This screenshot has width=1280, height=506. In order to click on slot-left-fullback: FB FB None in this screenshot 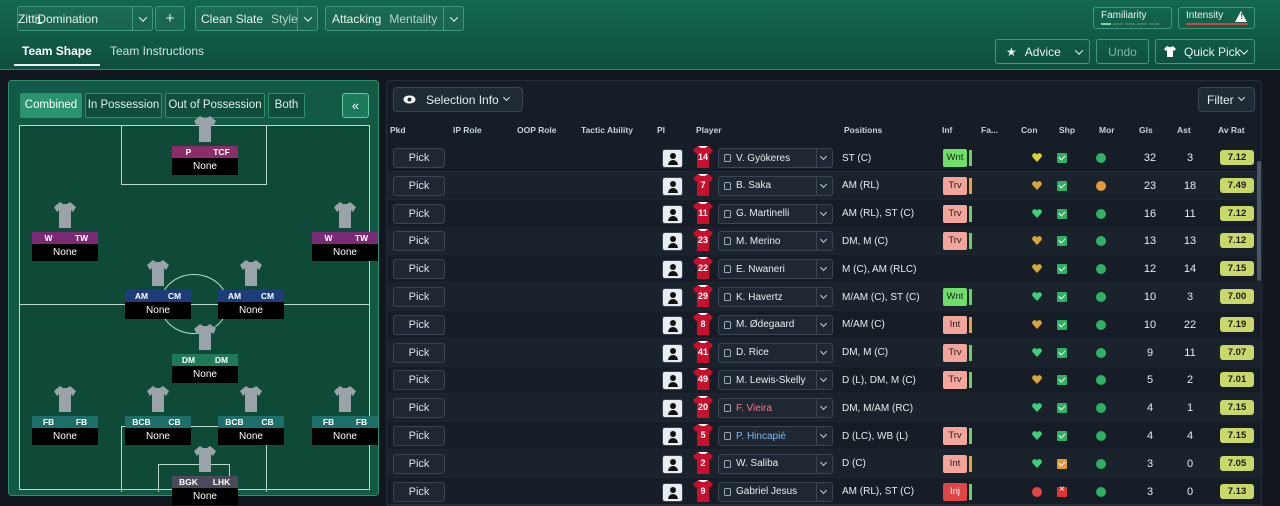, I will do `click(65, 415)`.